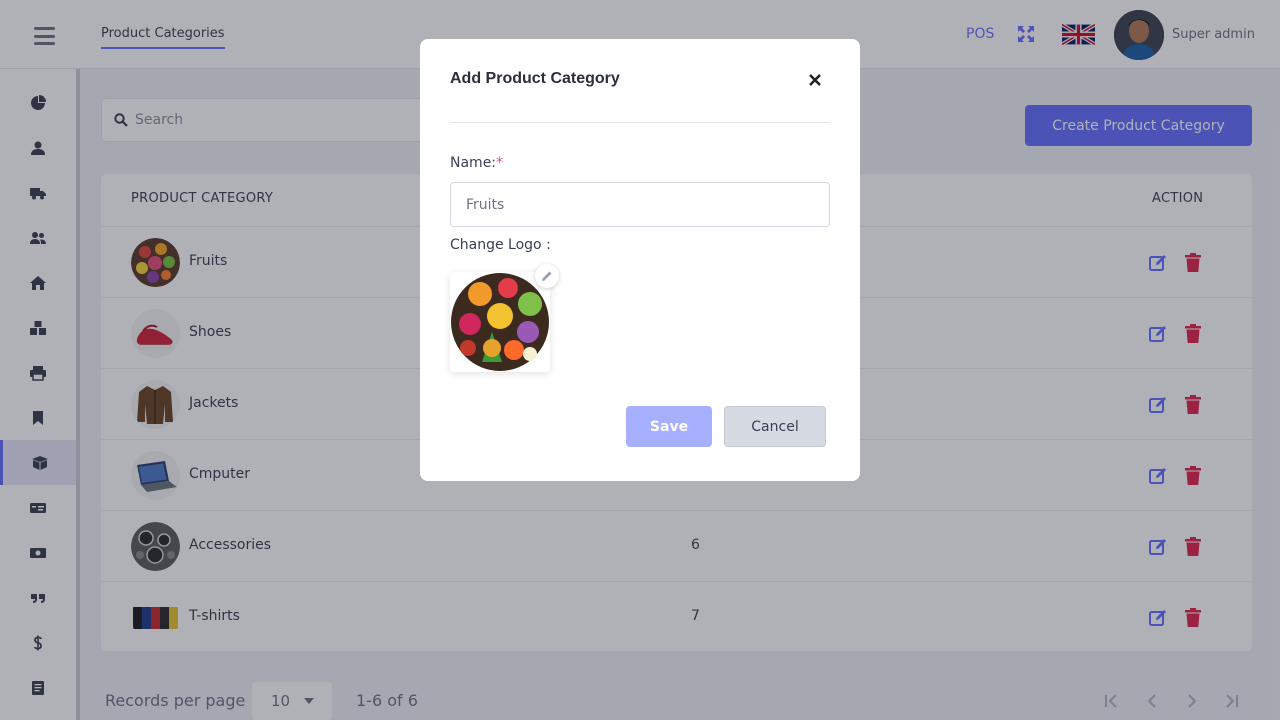 The width and height of the screenshot is (1280, 720). Describe the element at coordinates (500, 245) in the screenshot. I see `change-logo-label: Change Logo :` at that location.